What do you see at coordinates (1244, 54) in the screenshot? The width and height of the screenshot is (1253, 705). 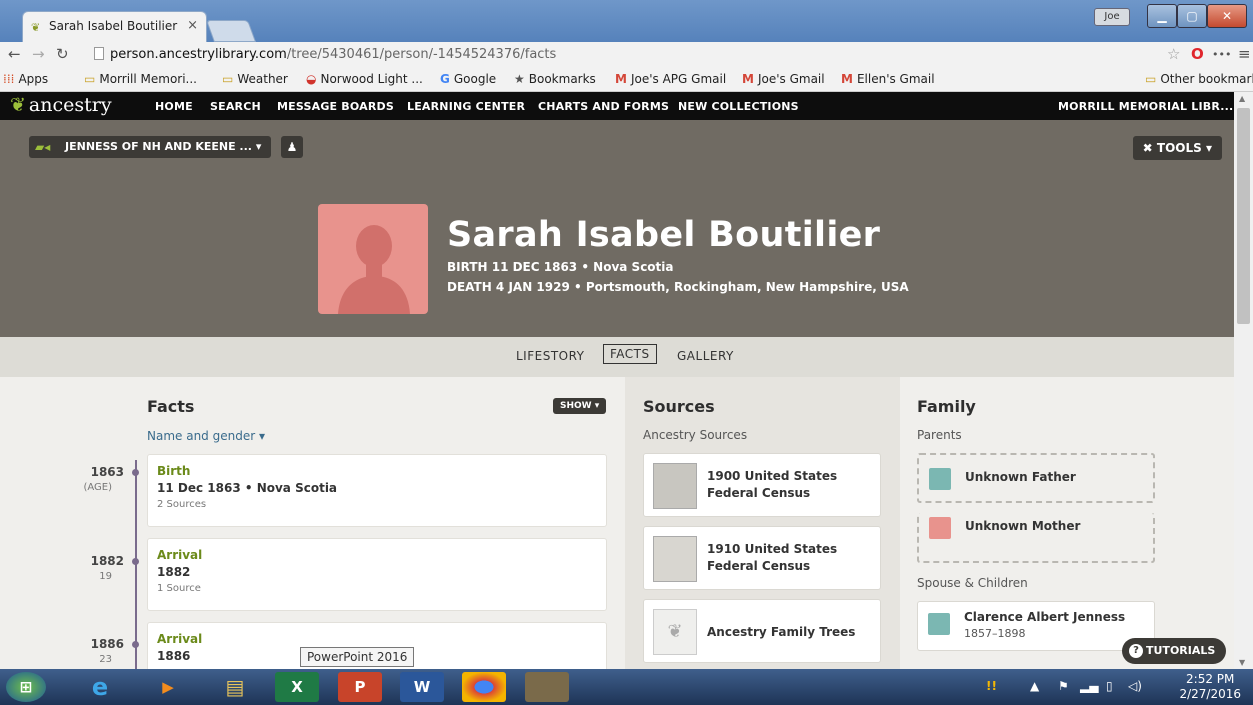 I see `menu-icon: ≡` at bounding box center [1244, 54].